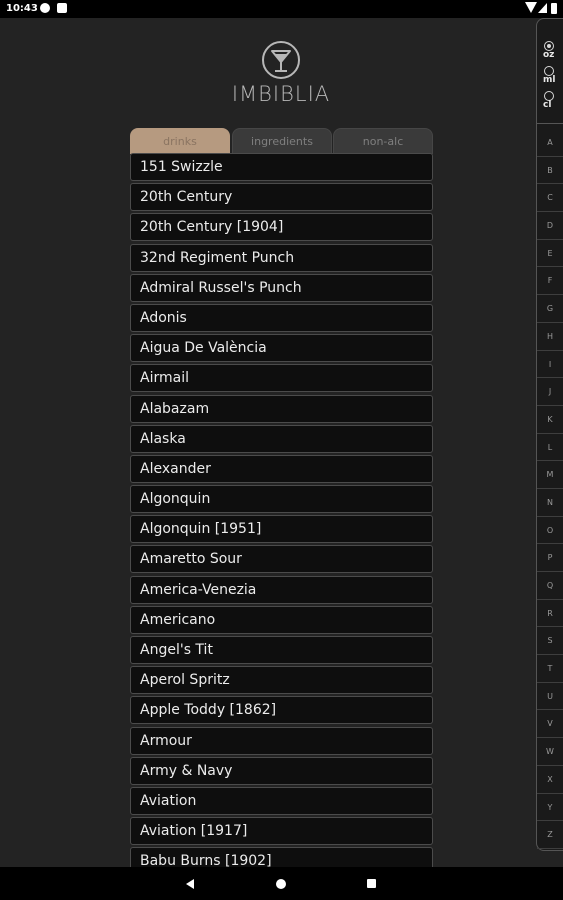 The width and height of the screenshot is (563, 900). What do you see at coordinates (281, 800) in the screenshot?
I see `list-item: Aviation` at bounding box center [281, 800].